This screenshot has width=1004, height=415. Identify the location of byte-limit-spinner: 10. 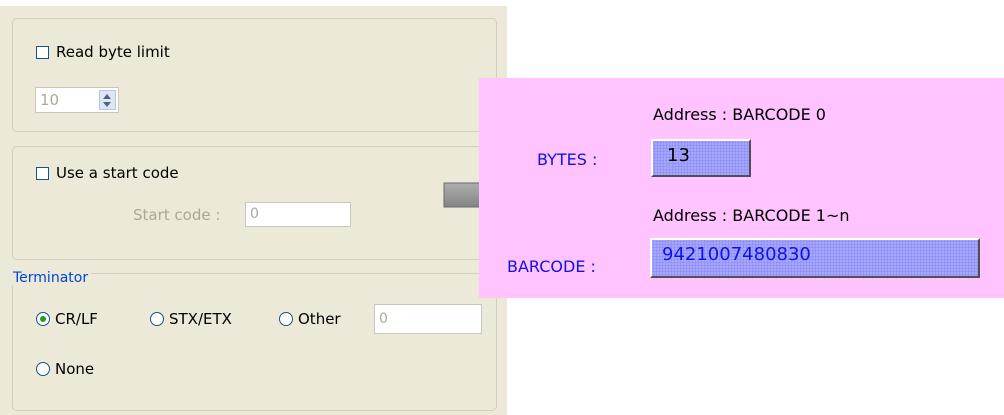
(77, 100).